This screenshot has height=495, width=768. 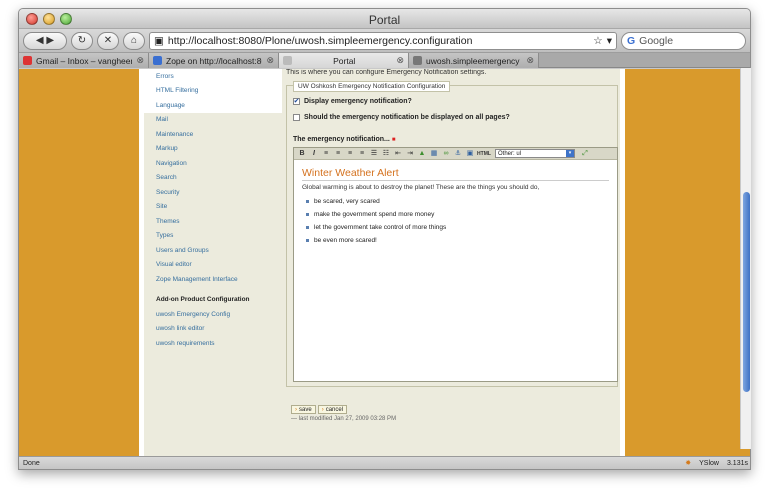 What do you see at coordinates (213, 76) in the screenshot?
I see `sidebar-item-errors: Errors` at bounding box center [213, 76].